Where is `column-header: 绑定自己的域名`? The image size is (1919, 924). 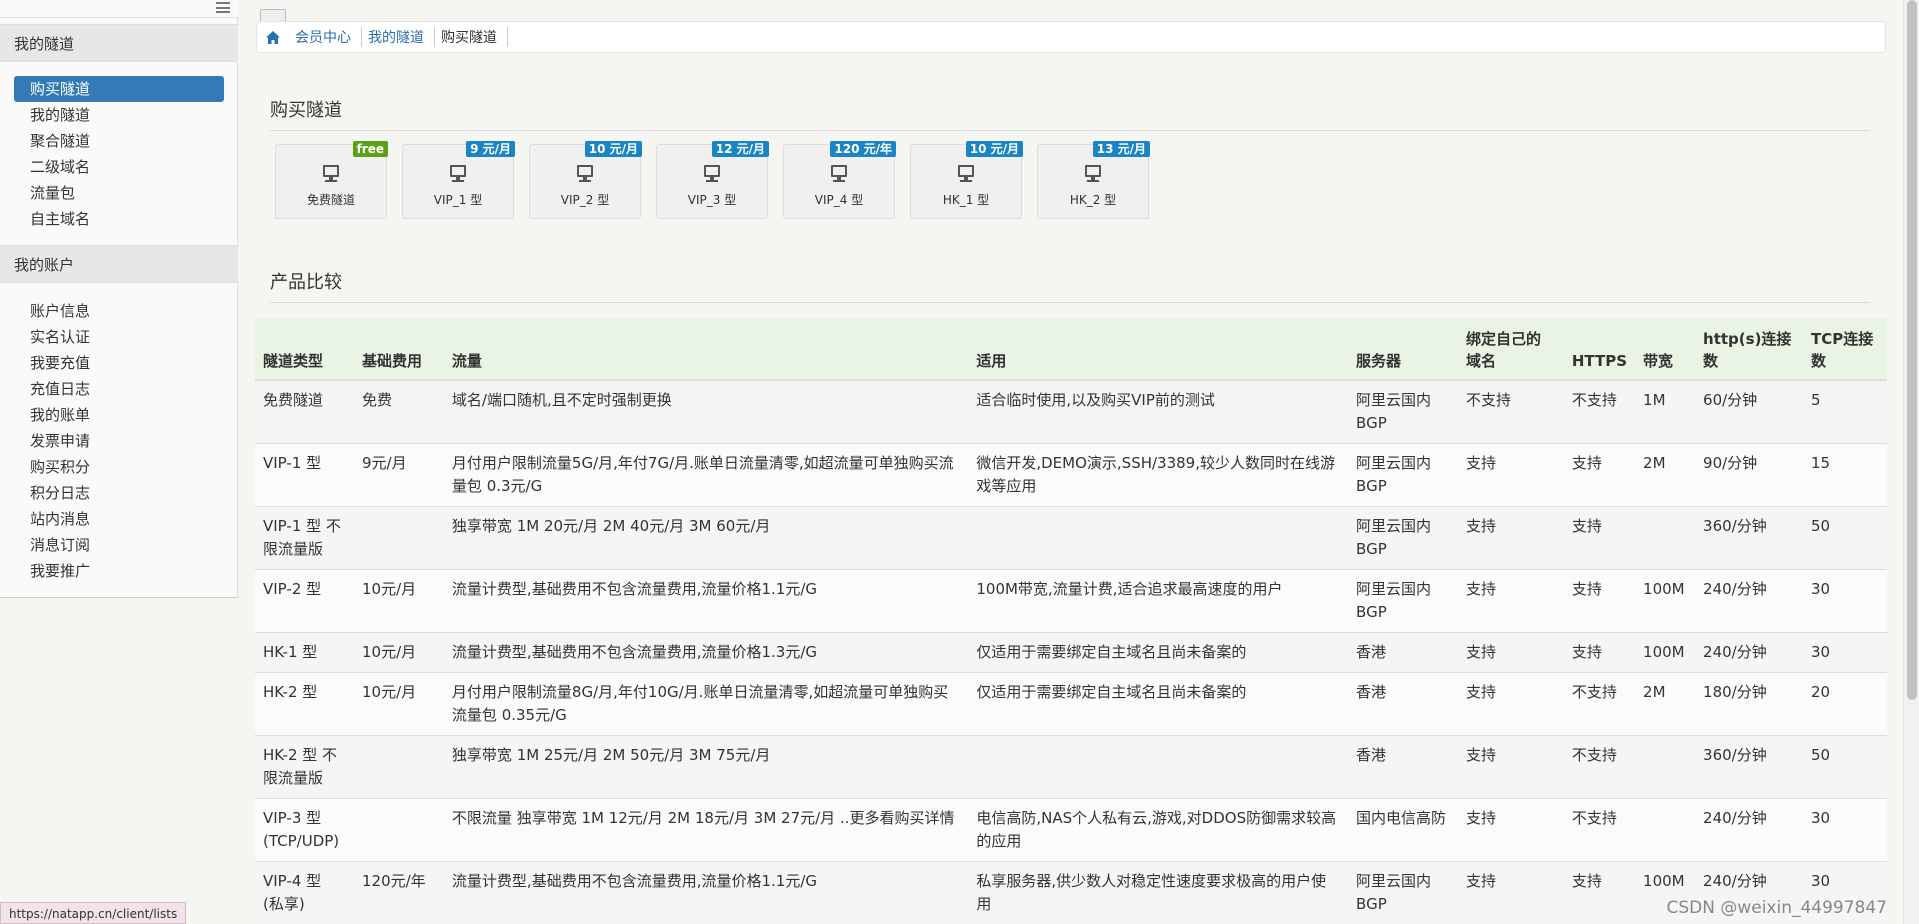 column-header: 绑定自己的域名 is located at coordinates (1510, 349).